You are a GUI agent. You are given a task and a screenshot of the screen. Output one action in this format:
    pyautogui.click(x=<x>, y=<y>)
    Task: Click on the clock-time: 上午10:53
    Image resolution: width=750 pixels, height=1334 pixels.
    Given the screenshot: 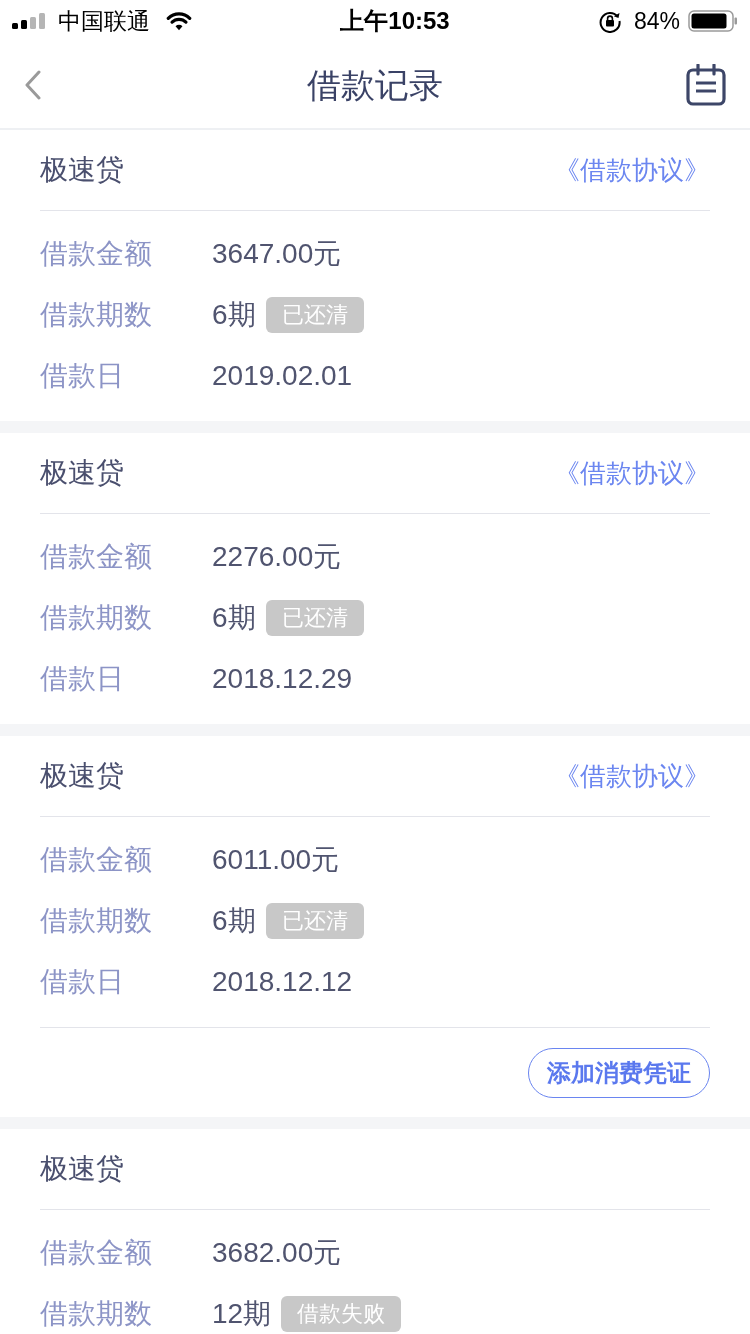 What is the action you would take?
    pyautogui.click(x=395, y=21)
    